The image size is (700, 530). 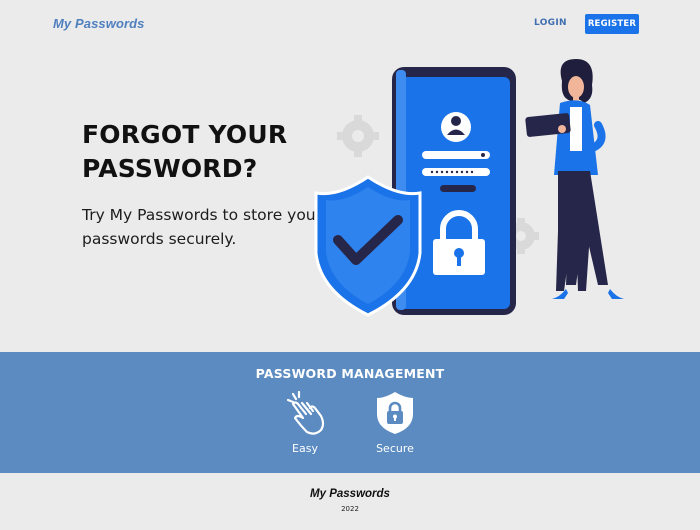 I want to click on footer-brand: My Passwords, so click(x=350, y=494).